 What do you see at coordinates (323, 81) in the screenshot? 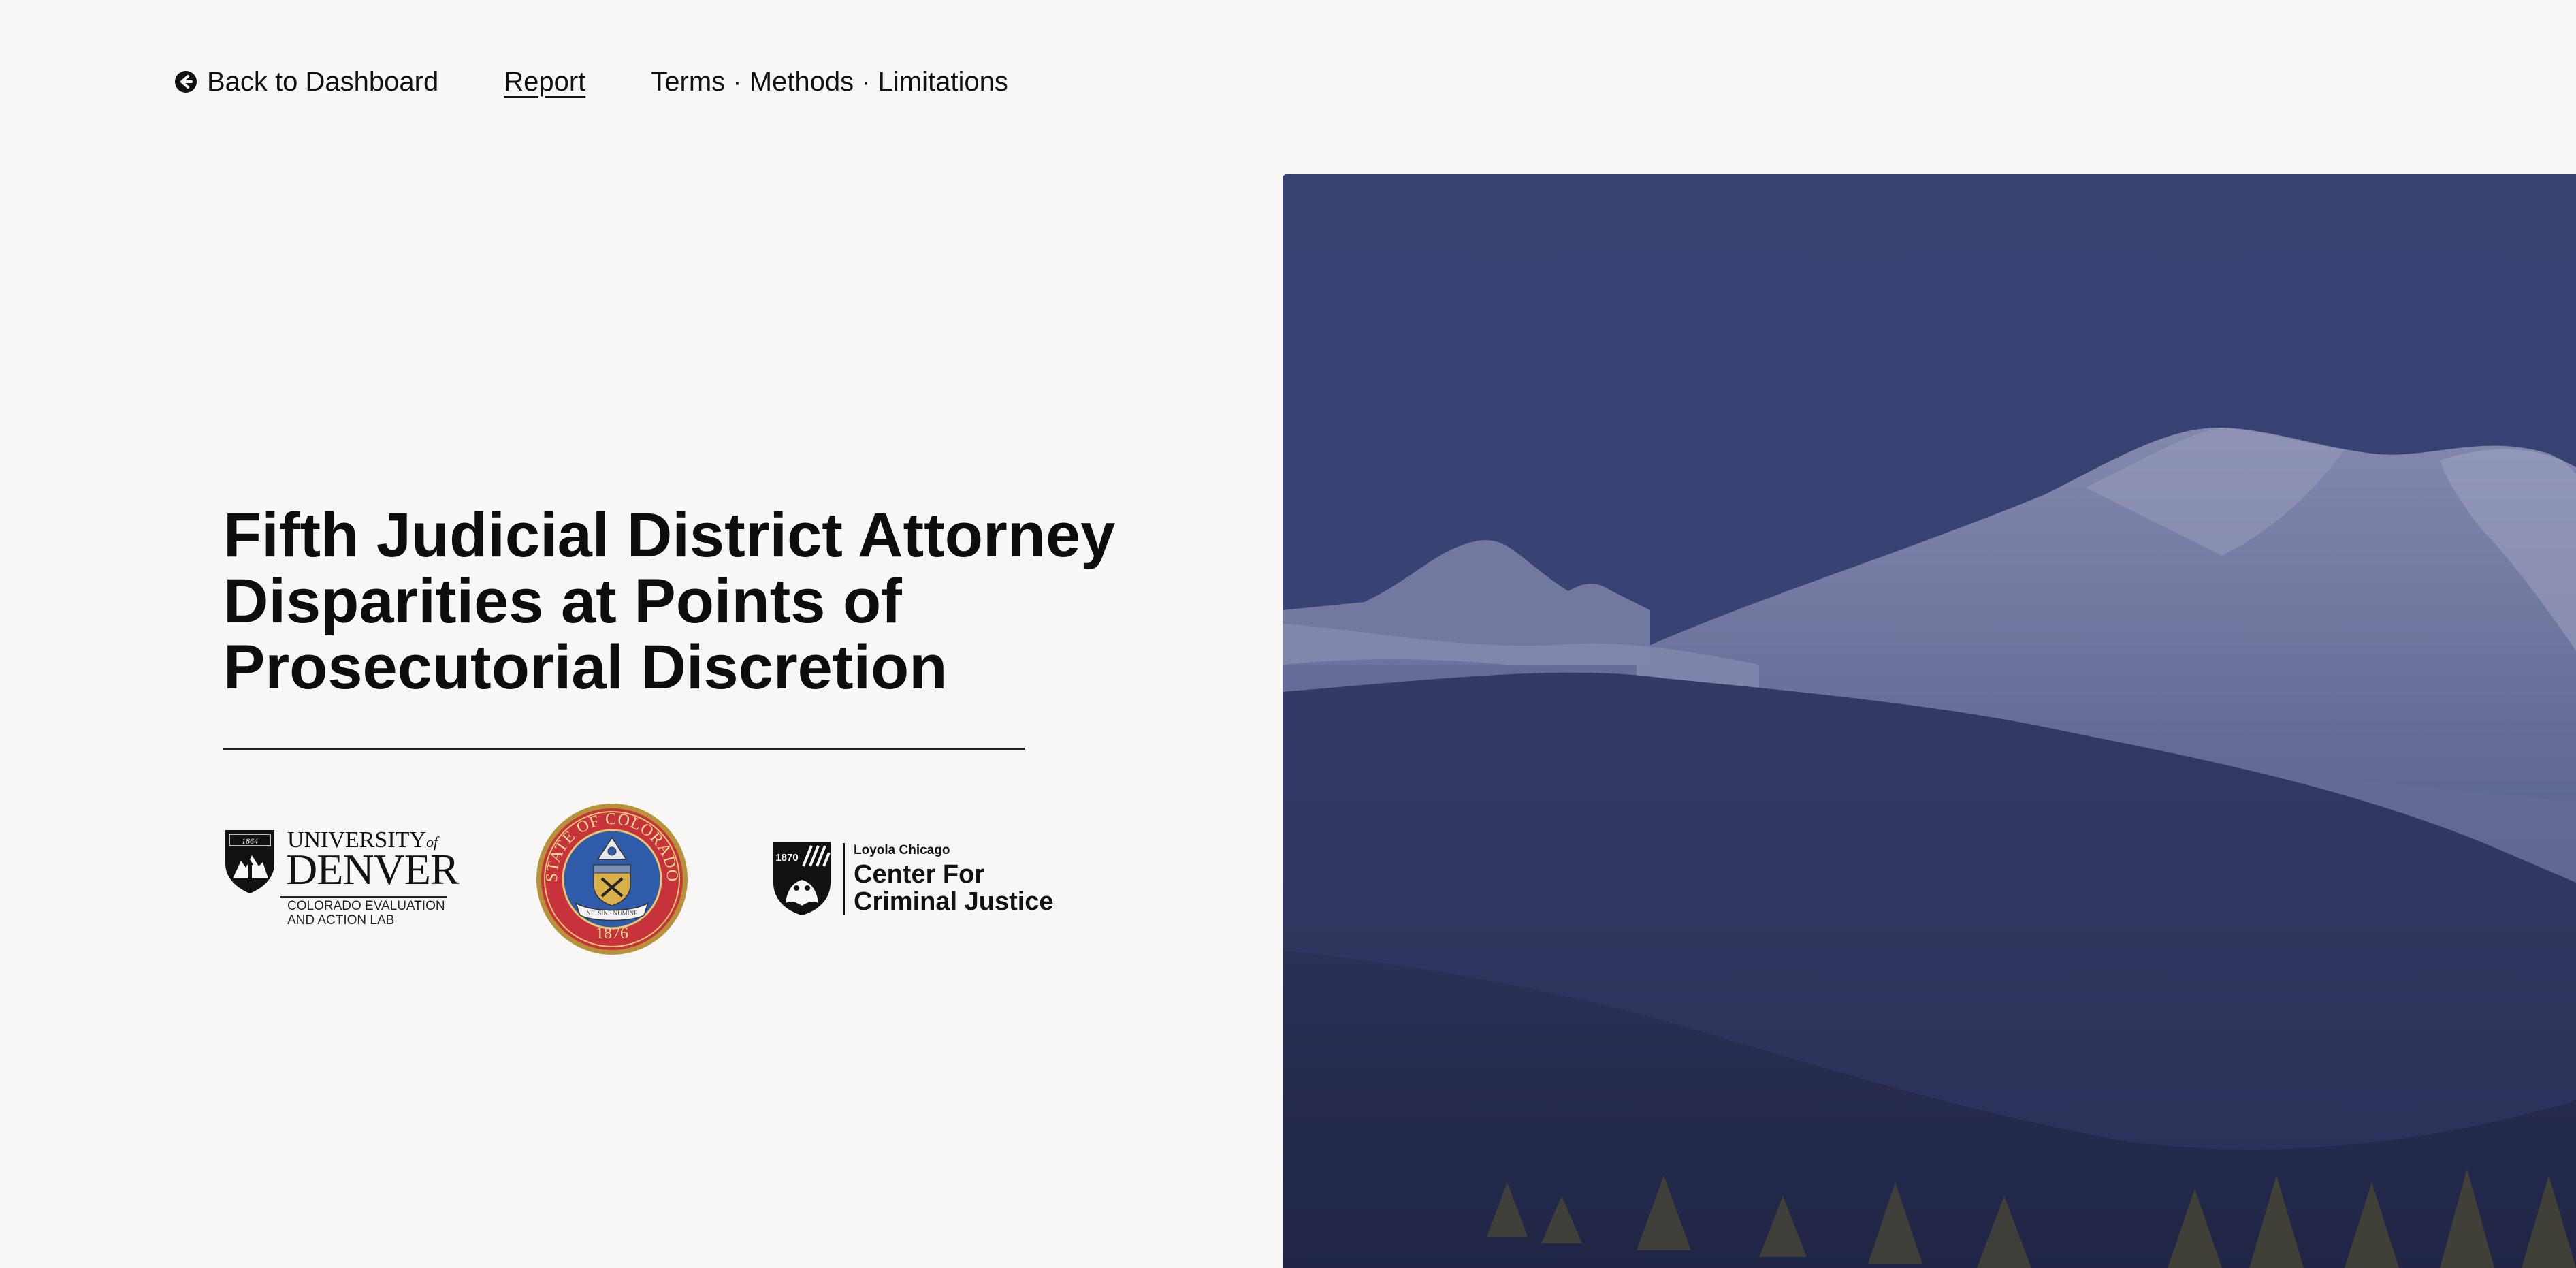
I see `back-to-dashboard-label: Back to Dashboard` at bounding box center [323, 81].